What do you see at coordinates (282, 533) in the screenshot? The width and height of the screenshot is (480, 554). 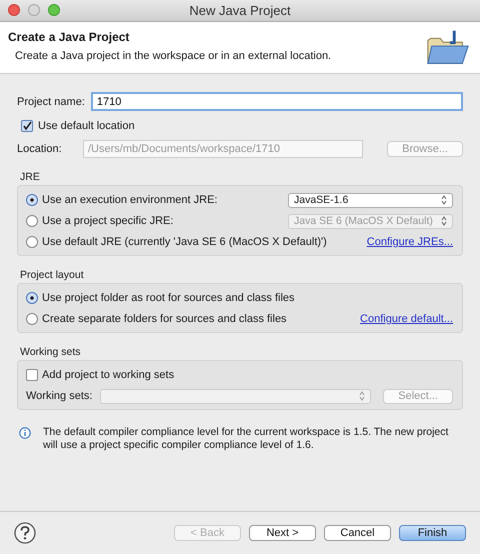 I see `dialog-button: Next >` at bounding box center [282, 533].